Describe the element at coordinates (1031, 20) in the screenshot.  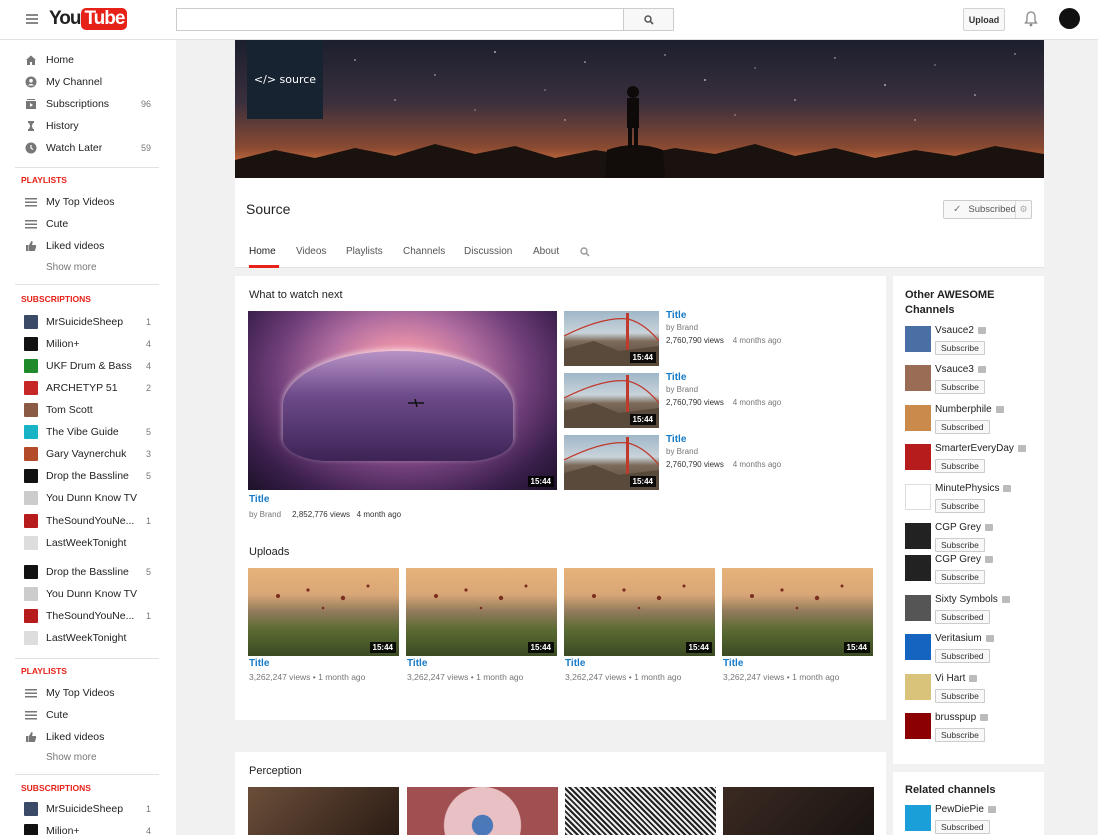
I see `notification-bell-icon` at that location.